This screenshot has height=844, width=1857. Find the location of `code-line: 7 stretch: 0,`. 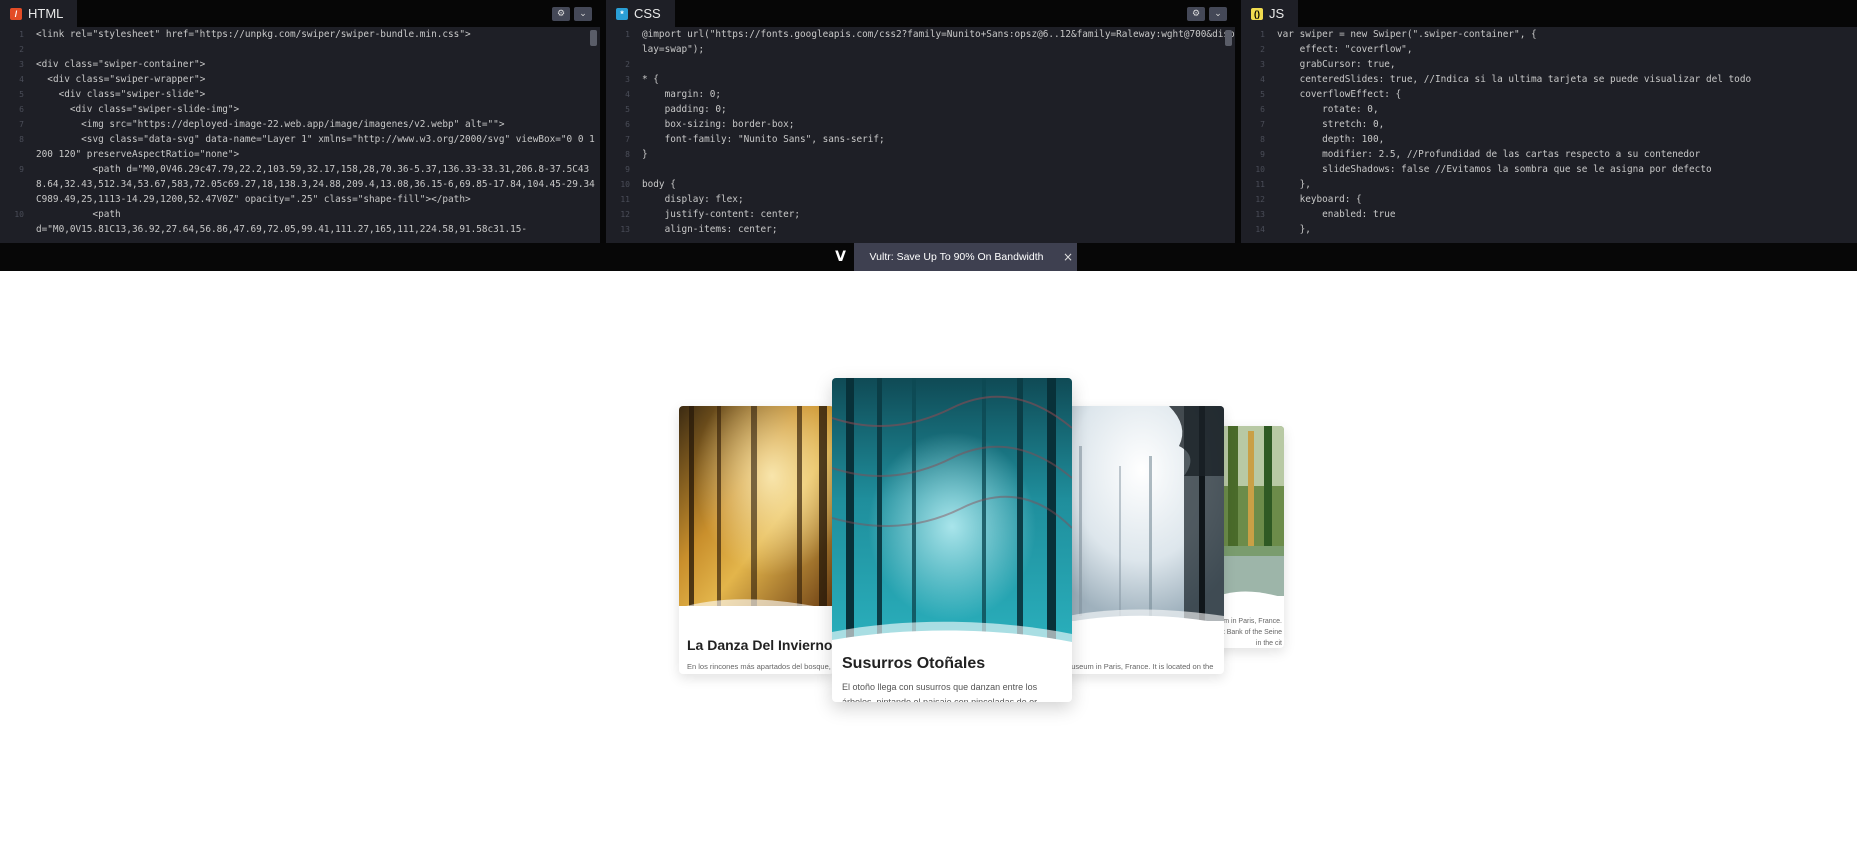

code-line: 7 stretch: 0, is located at coordinates (1549, 124).